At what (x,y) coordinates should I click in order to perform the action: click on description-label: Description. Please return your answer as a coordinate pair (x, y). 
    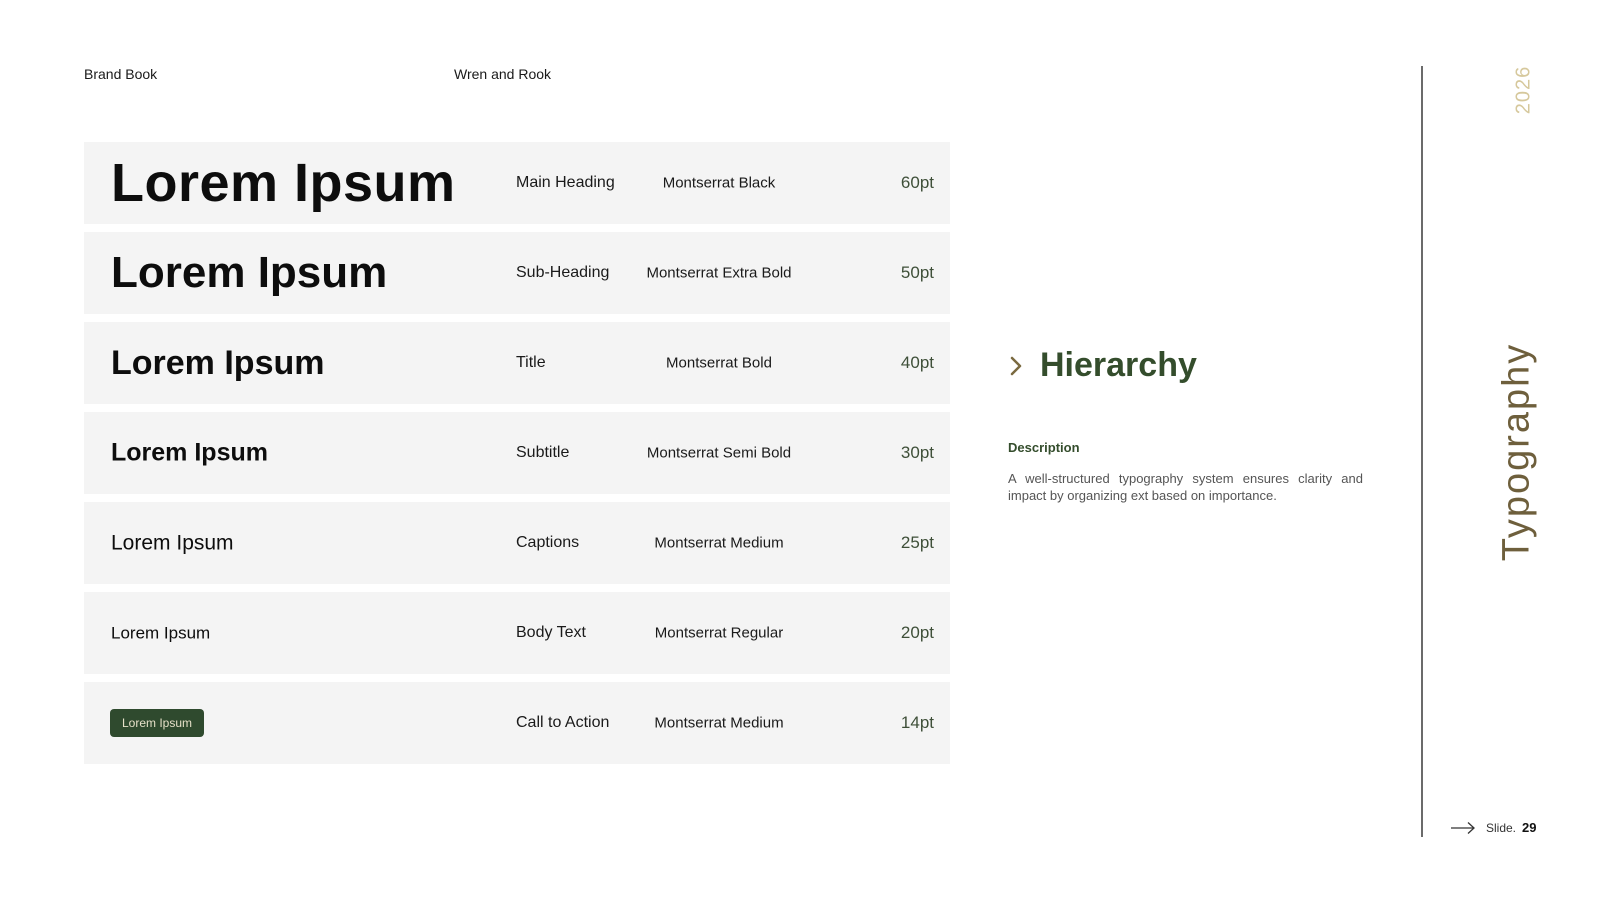
    Looking at the image, I should click on (1044, 447).